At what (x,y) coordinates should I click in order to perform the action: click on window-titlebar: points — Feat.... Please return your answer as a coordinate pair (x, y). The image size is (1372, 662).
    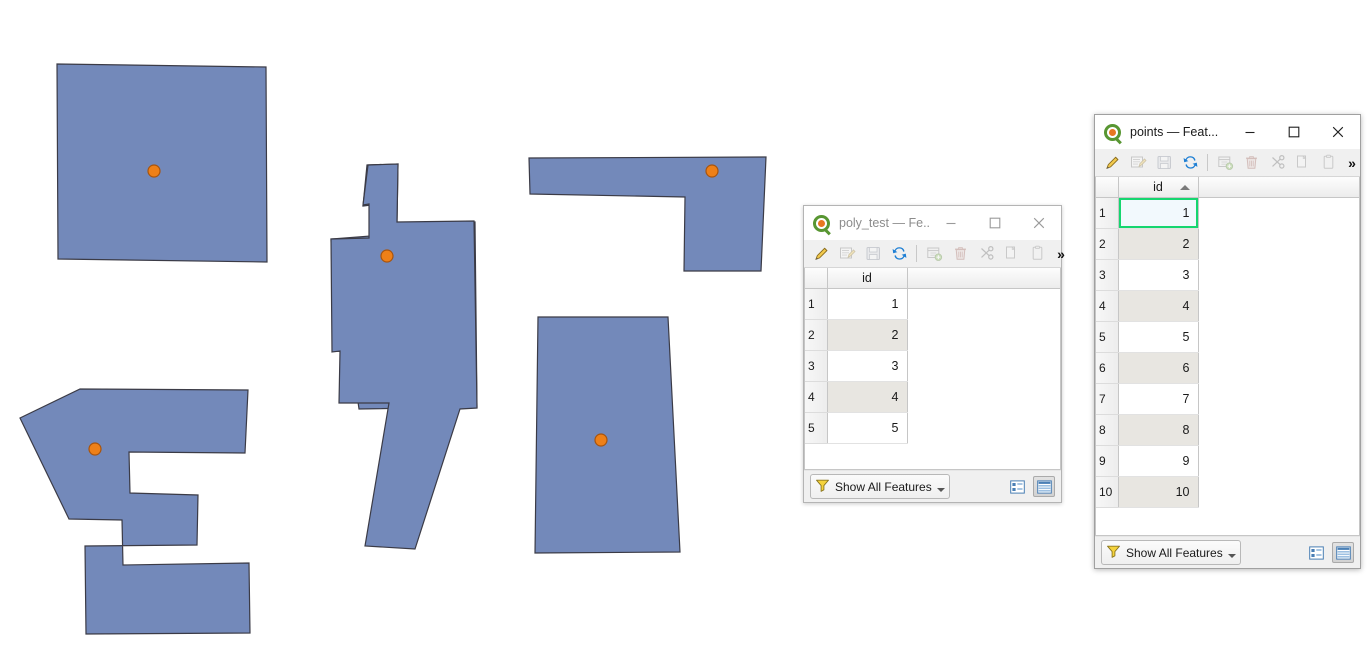
    Looking at the image, I should click on (1227, 132).